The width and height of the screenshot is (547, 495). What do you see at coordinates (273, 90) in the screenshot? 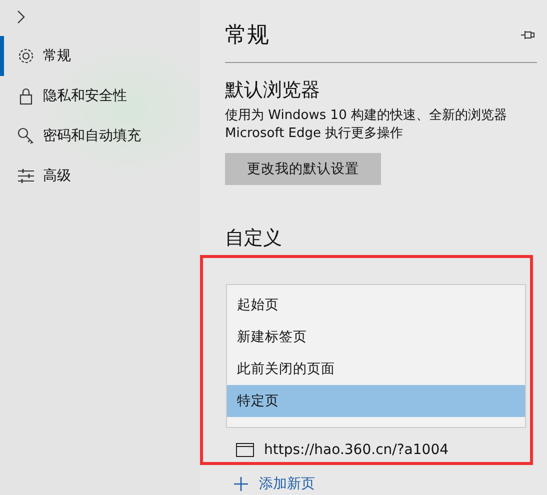
I see `section-heading: 默认浏览器` at bounding box center [273, 90].